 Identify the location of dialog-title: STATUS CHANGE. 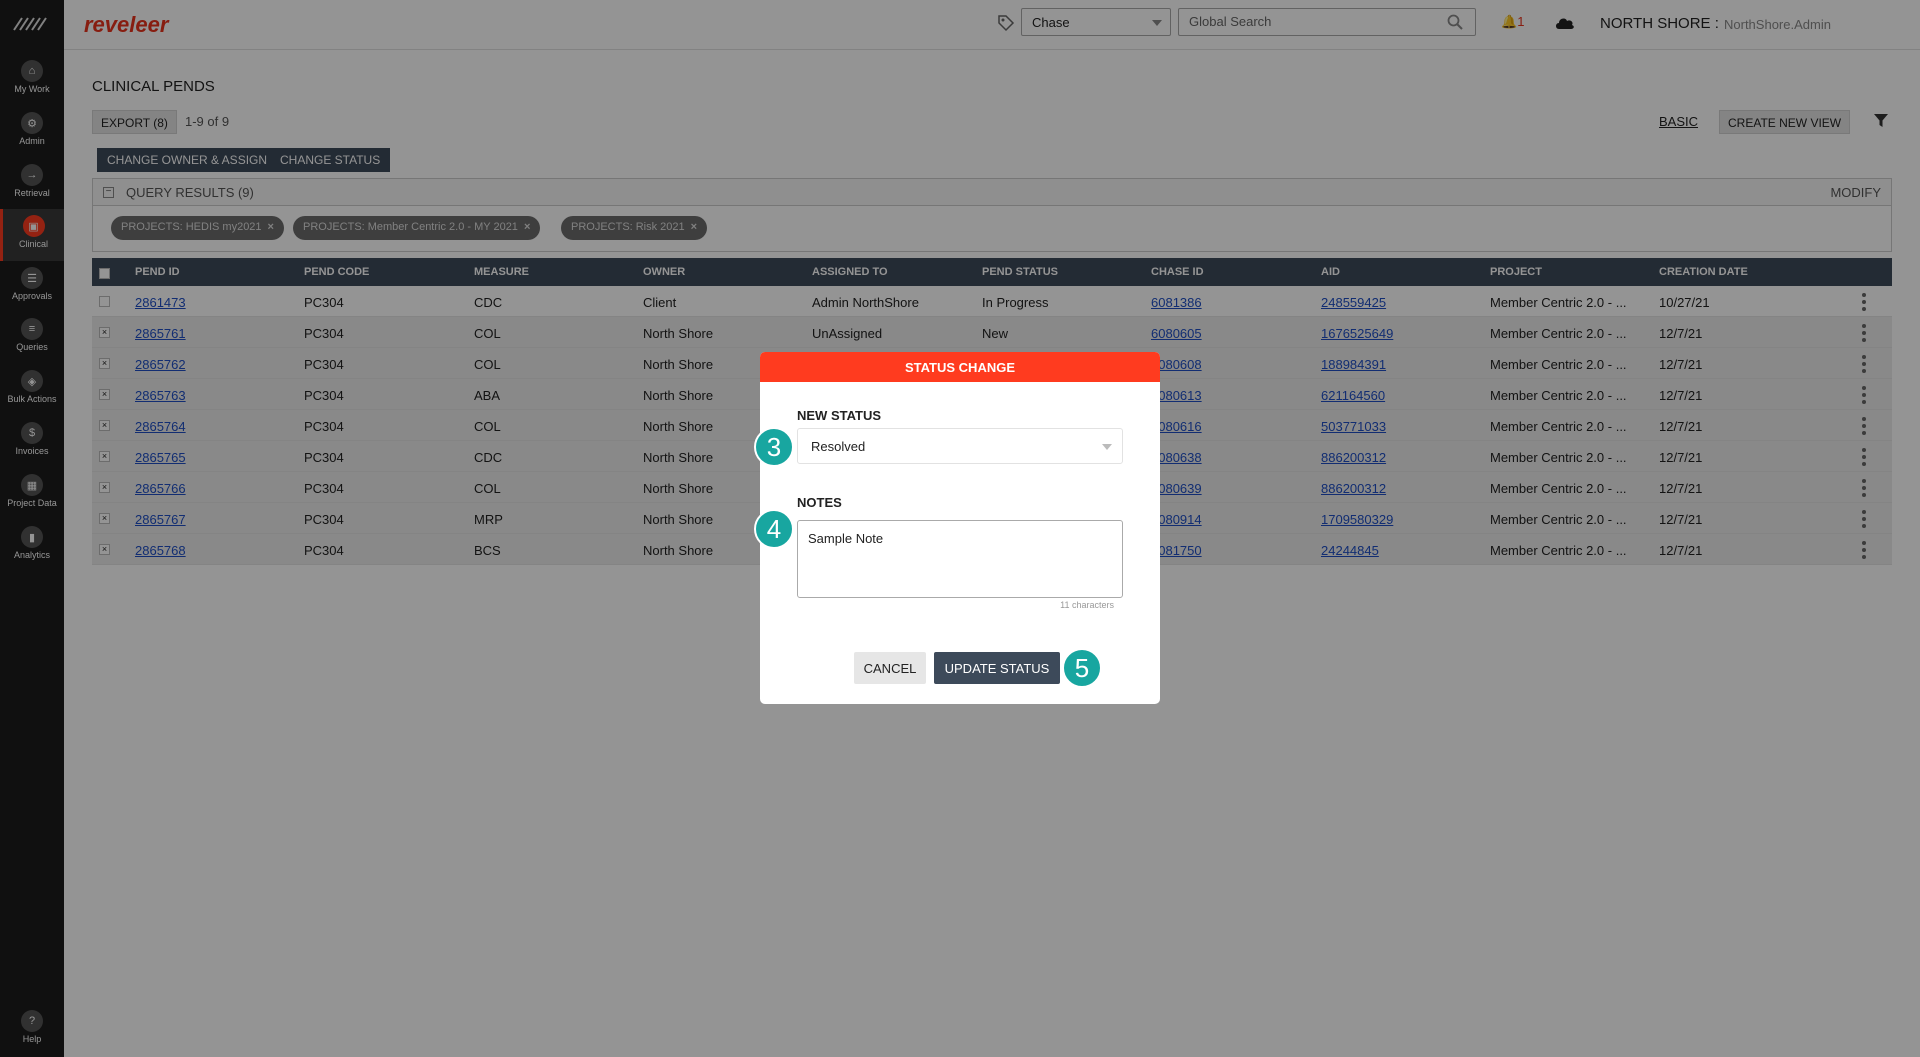
(960, 367).